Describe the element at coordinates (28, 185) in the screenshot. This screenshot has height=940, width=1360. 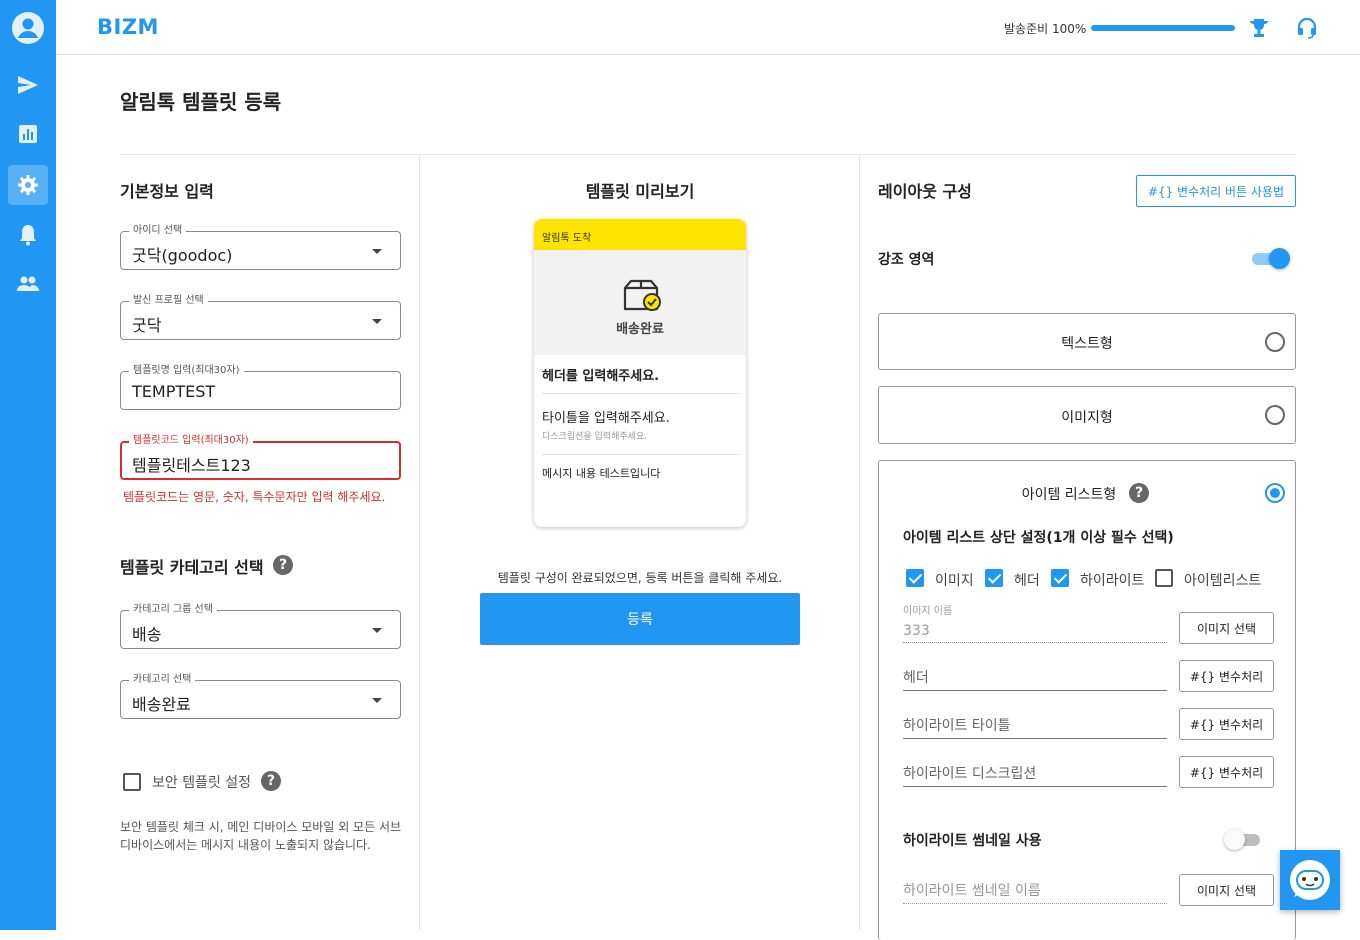
I see `gear-icon` at that location.